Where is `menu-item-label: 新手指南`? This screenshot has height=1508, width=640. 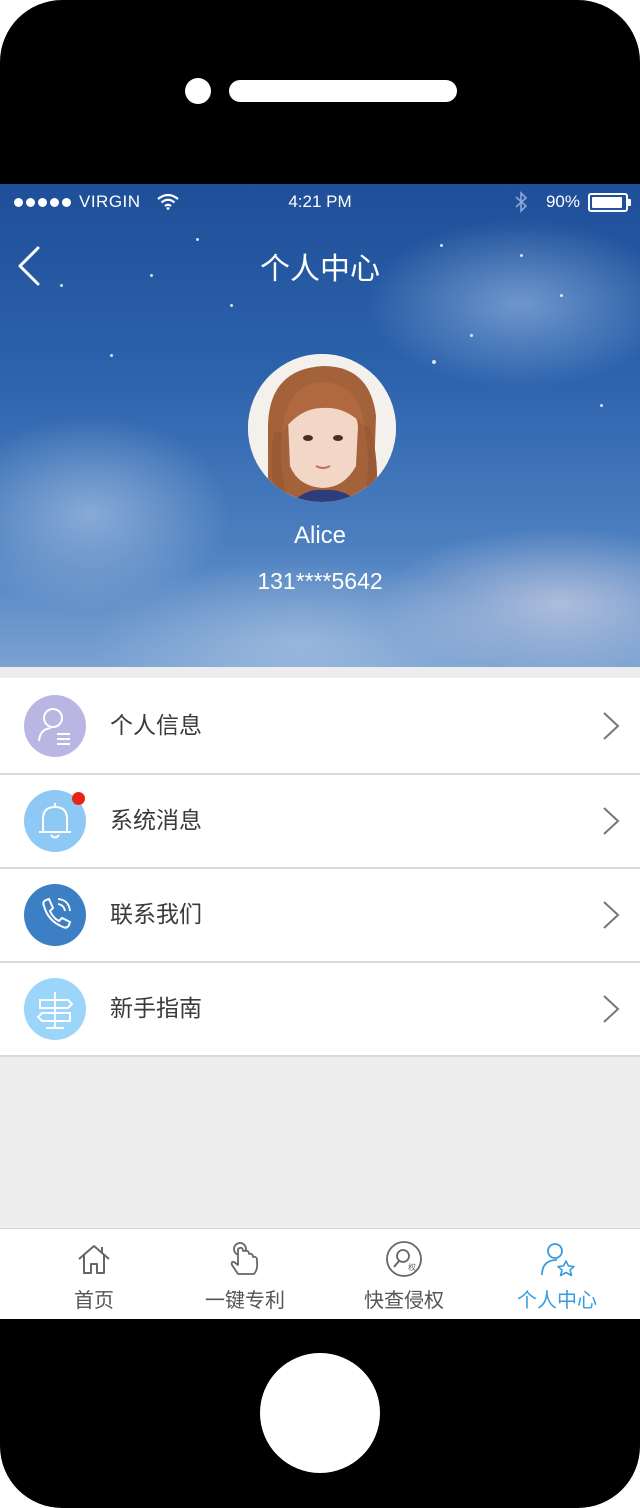
menu-item-label: 新手指南 is located at coordinates (156, 1009).